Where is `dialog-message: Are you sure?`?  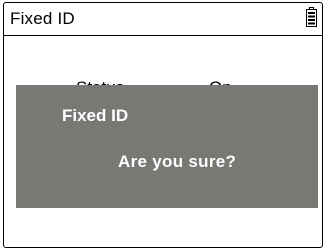 dialog-message: Are you sure? is located at coordinates (177, 161).